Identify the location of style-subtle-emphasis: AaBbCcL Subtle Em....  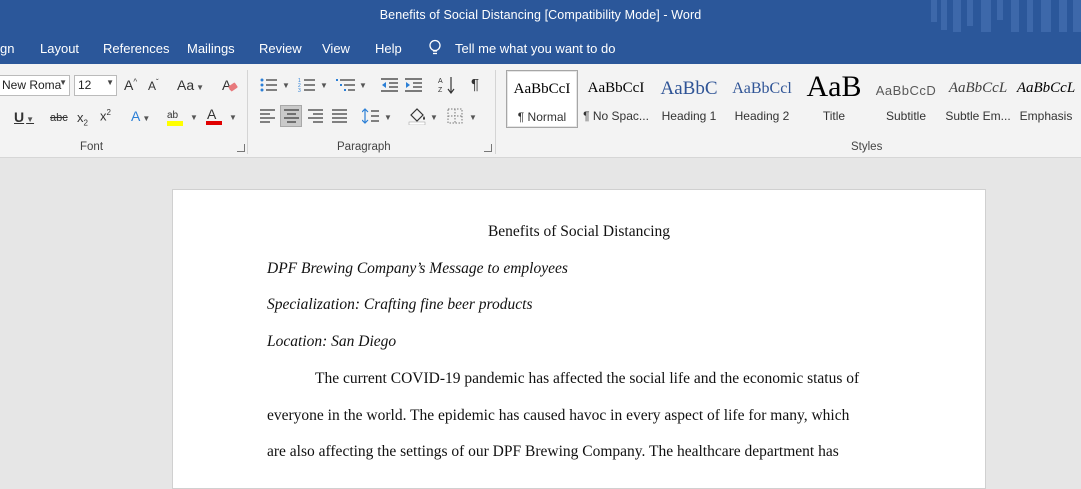
(978, 99).